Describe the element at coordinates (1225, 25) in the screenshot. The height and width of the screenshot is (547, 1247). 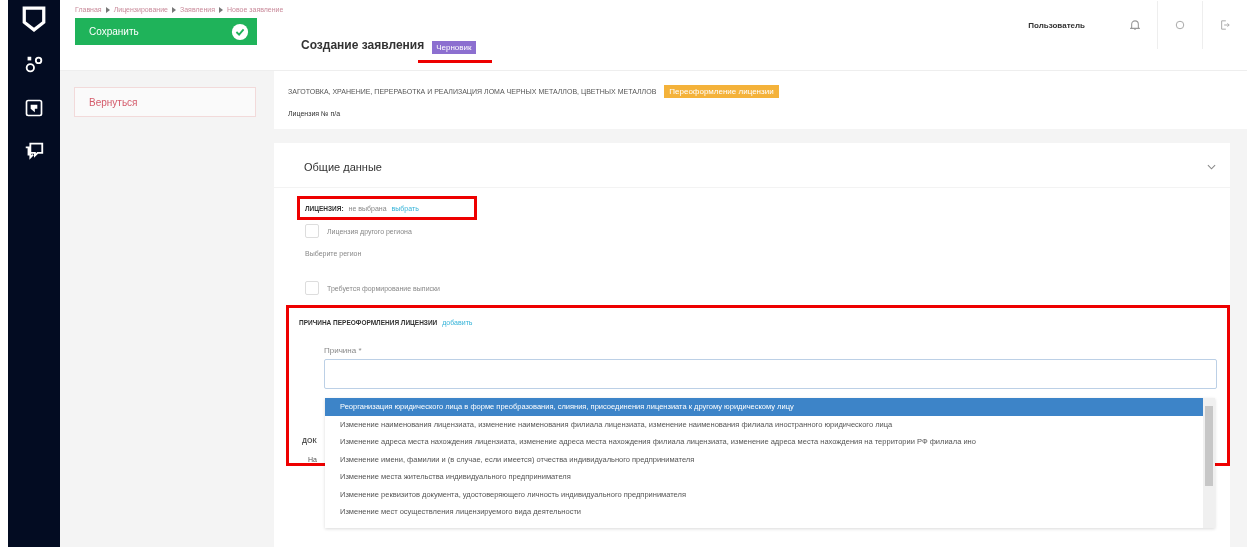
I see `logout-icon` at that location.